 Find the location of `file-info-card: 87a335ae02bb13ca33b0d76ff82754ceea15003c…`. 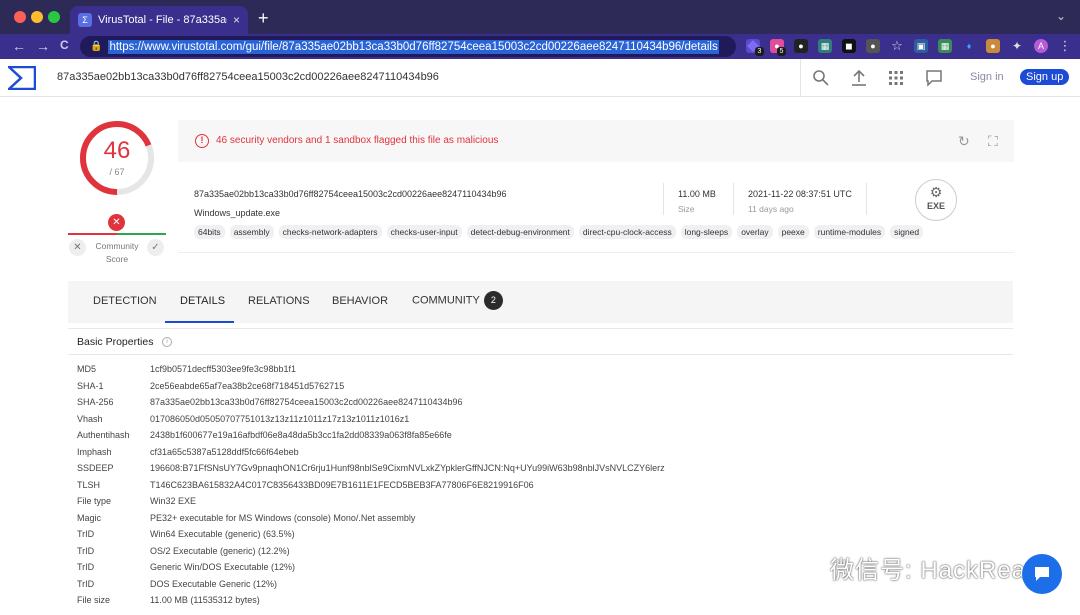

file-info-card: 87a335ae02bb13ca33b0d76ff82754ceea15003c… is located at coordinates (596, 208).